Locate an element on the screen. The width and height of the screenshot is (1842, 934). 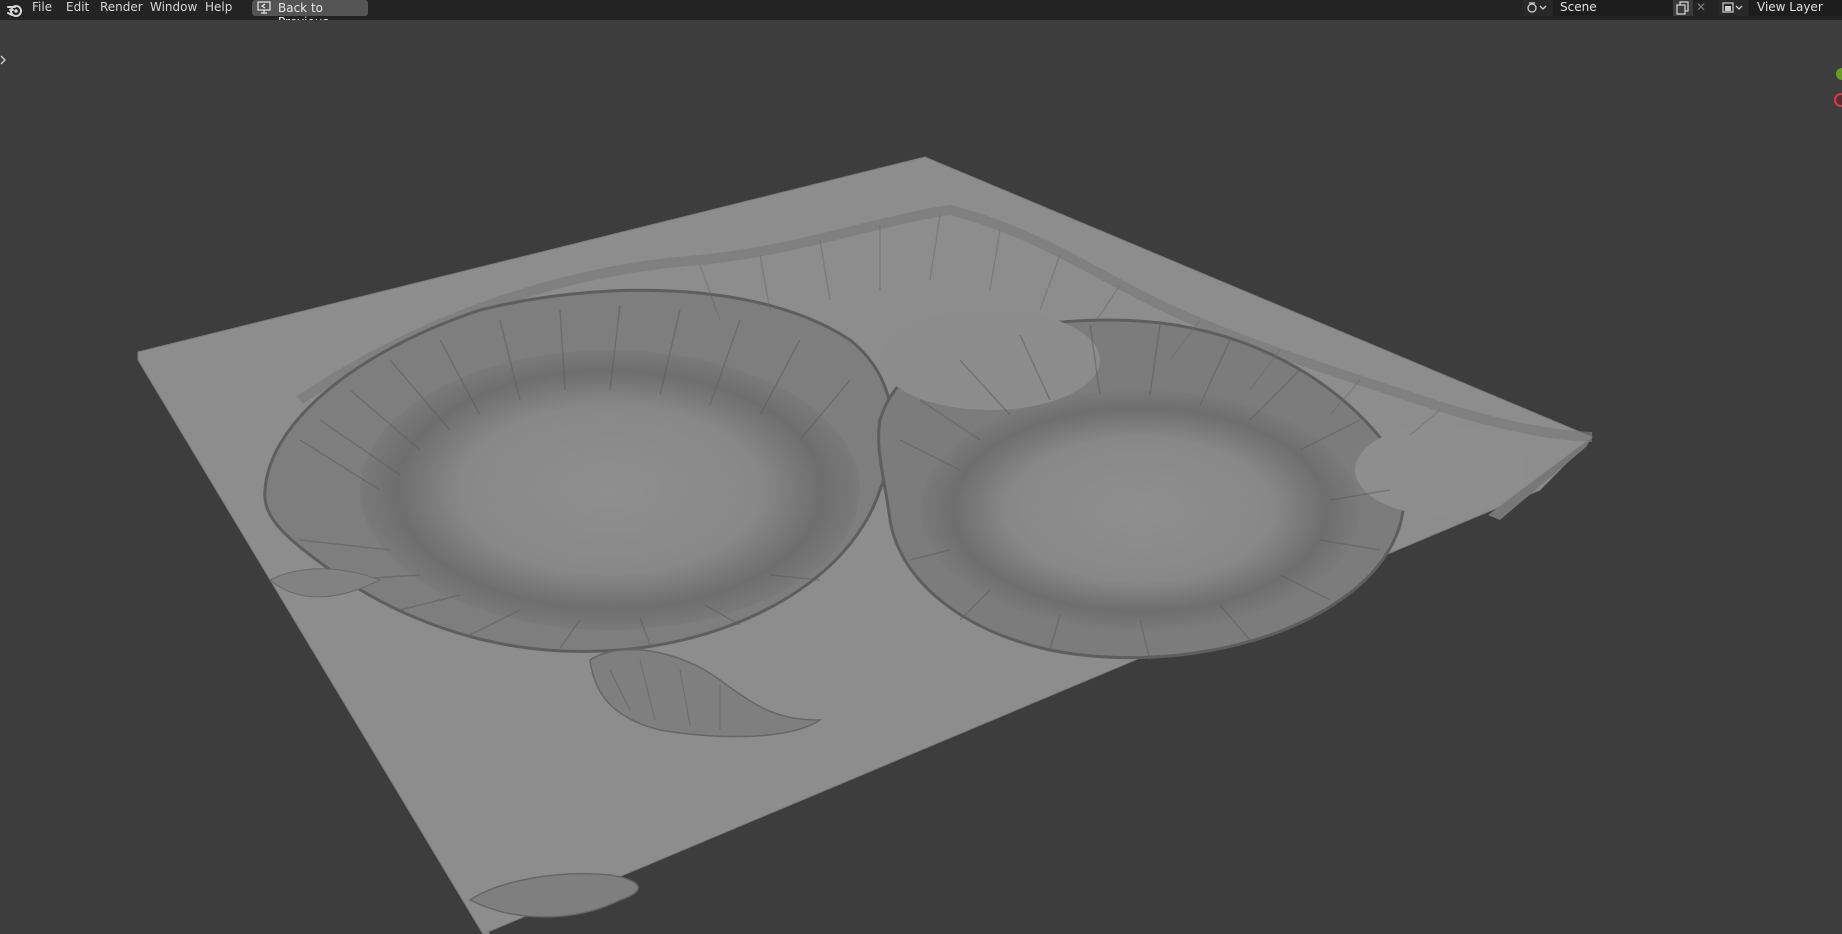
close-icon: ✕ is located at coordinates (1701, 8).